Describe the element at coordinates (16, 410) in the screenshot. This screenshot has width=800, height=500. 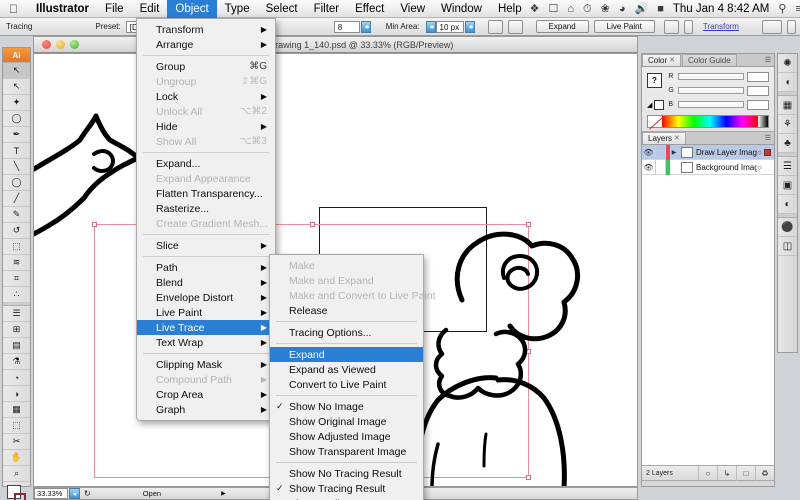
I see `live-paint-selection-tool: ▦` at that location.